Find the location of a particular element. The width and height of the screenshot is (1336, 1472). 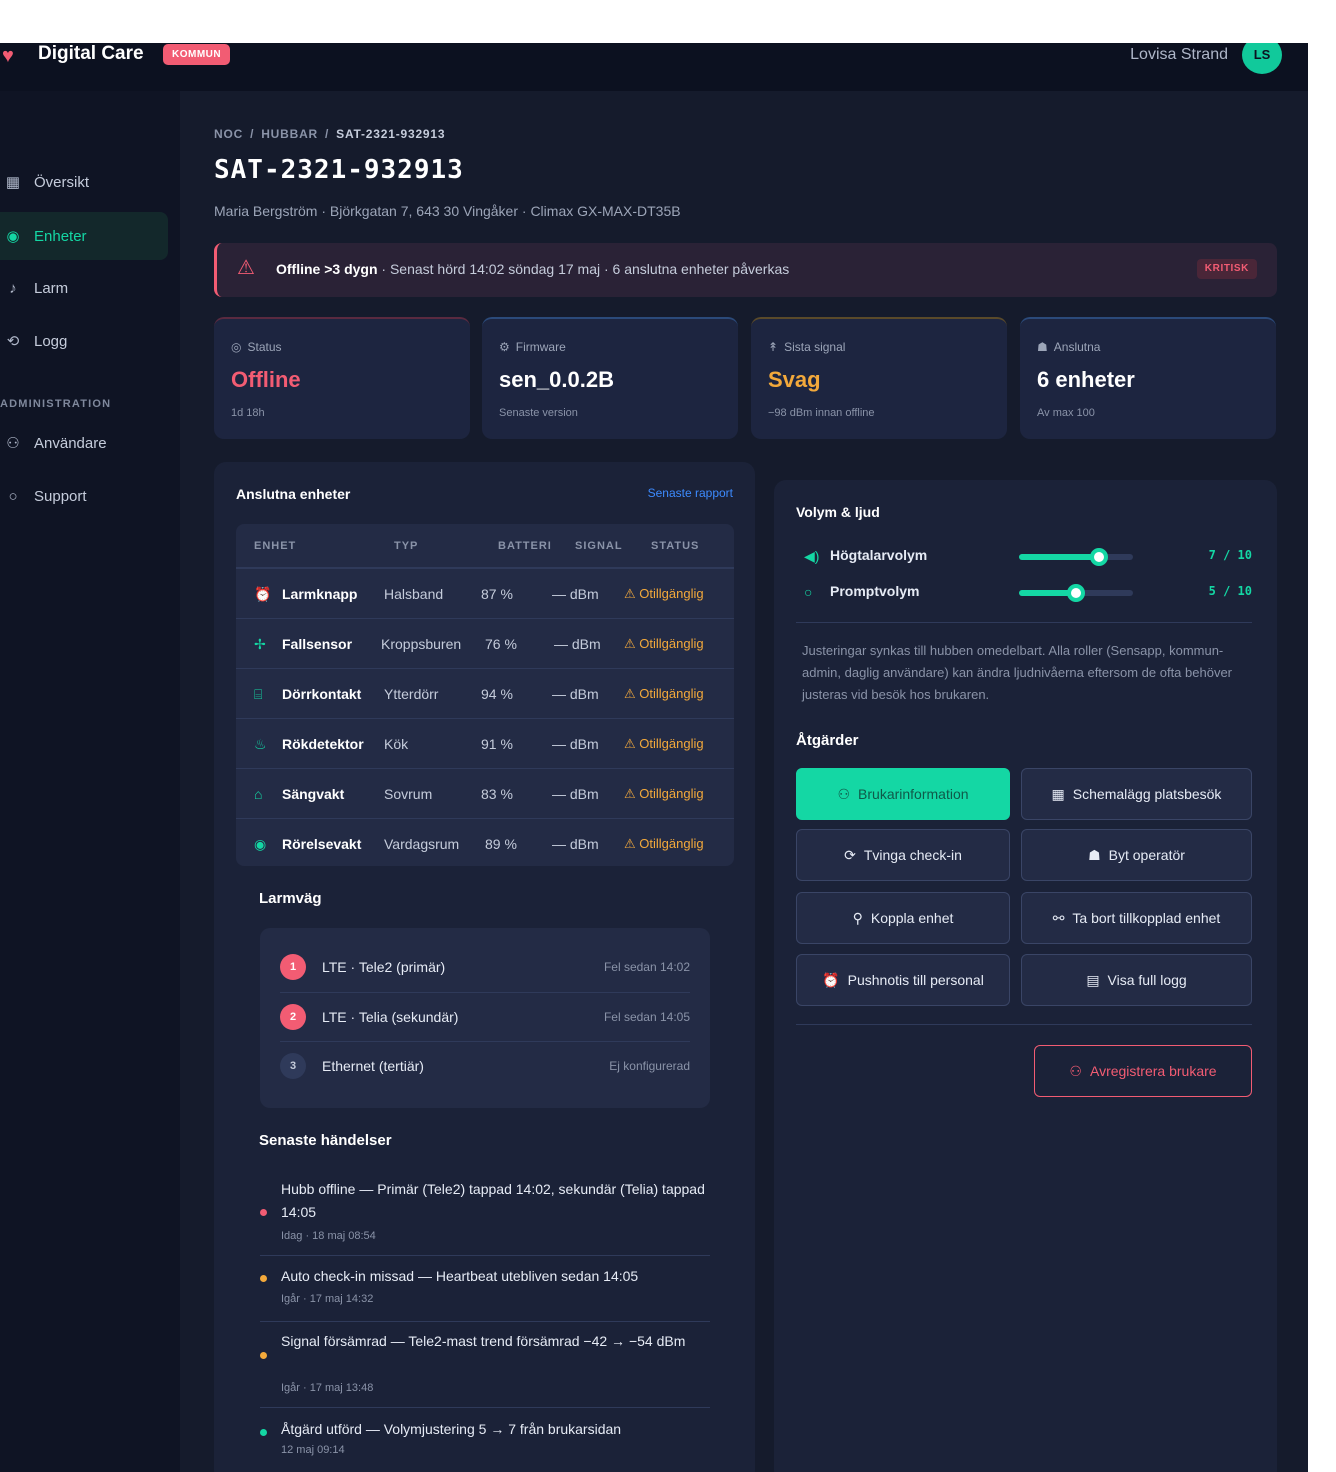

remove-device-button: ⚯ Ta bort tillkopplad enhet is located at coordinates (1136, 918).